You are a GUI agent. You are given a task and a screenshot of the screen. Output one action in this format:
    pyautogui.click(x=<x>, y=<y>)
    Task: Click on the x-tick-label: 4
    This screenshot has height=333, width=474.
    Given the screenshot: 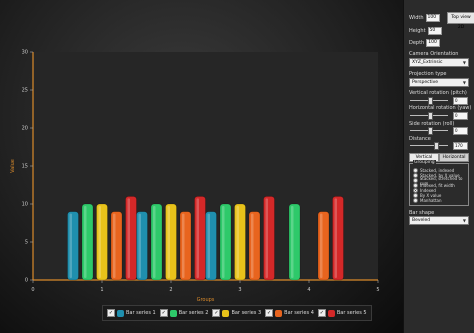 What is the action you would take?
    pyautogui.click(x=308, y=290)
    